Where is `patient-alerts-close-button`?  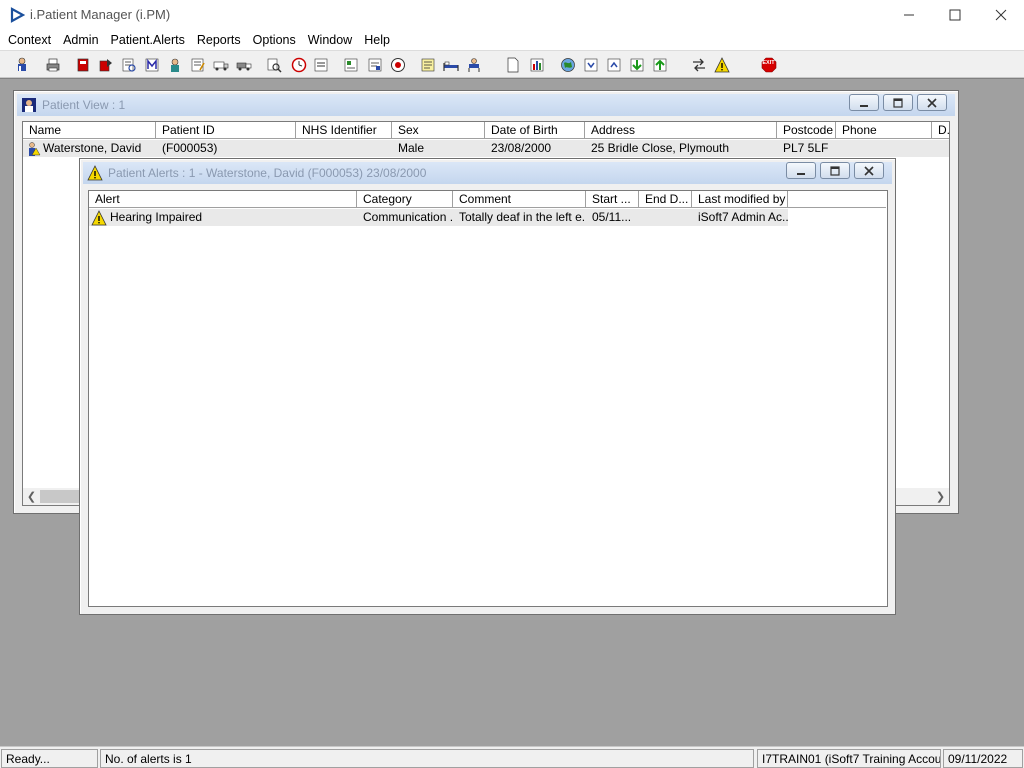
patient-alerts-close-button is located at coordinates (869, 170).